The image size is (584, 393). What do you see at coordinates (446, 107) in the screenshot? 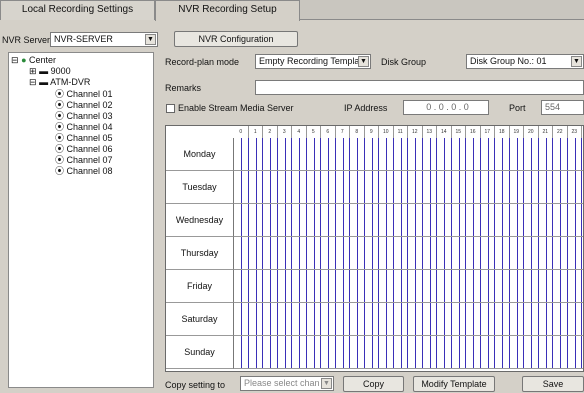
I see `ip-address-input: 0 . 0 . 0 . 0` at bounding box center [446, 107].